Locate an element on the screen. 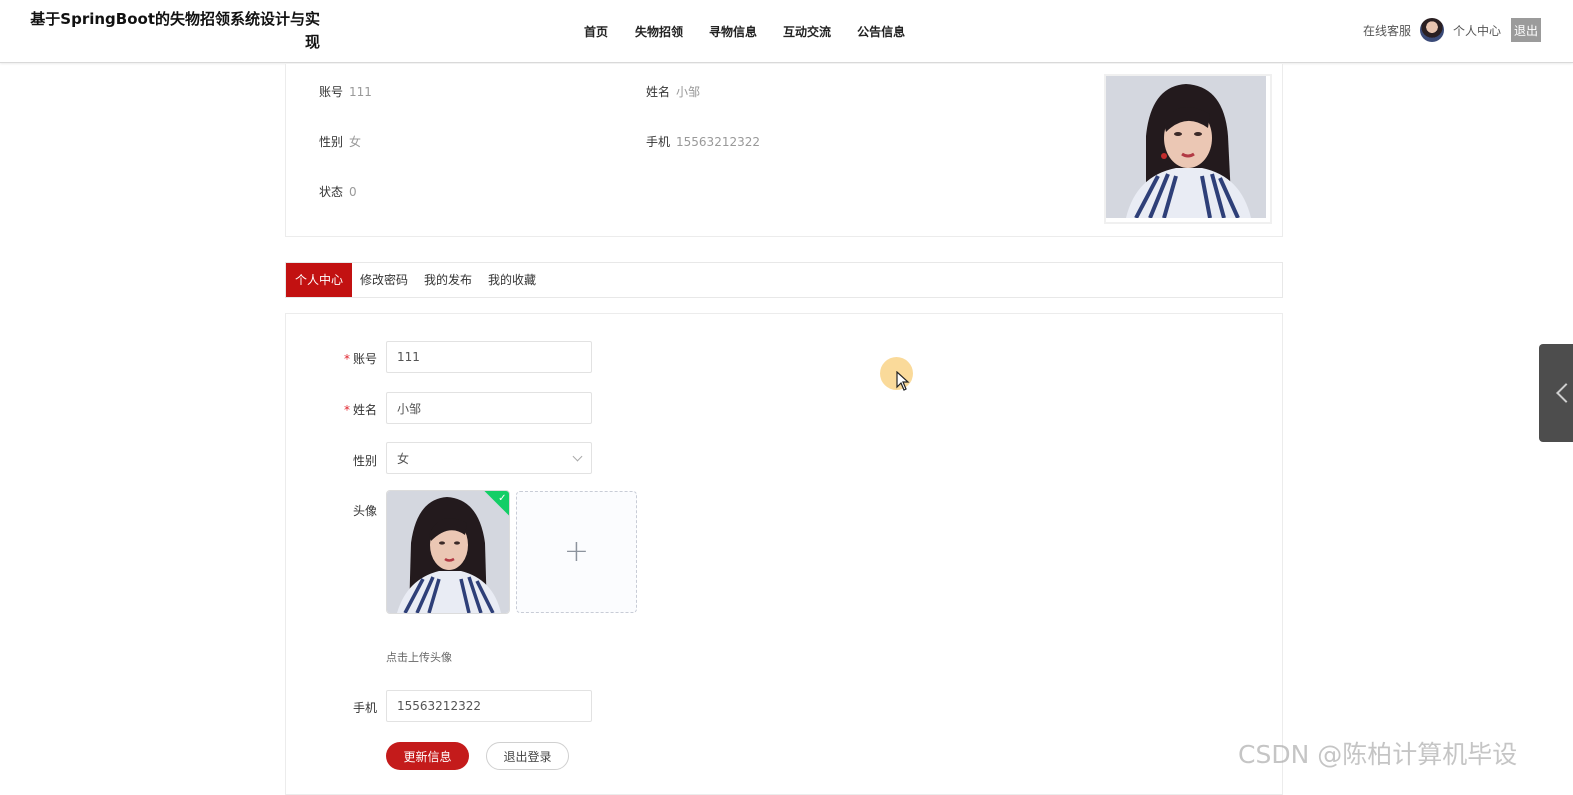 The width and height of the screenshot is (1573, 795). avatar-uploaded-image: ✓ is located at coordinates (448, 552).